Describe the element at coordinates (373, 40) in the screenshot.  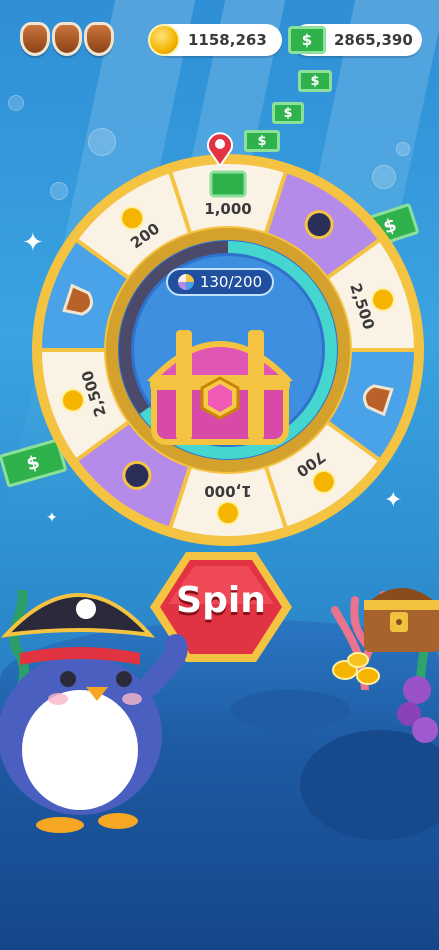
I see `cash-balance-value: 2865,390` at that location.